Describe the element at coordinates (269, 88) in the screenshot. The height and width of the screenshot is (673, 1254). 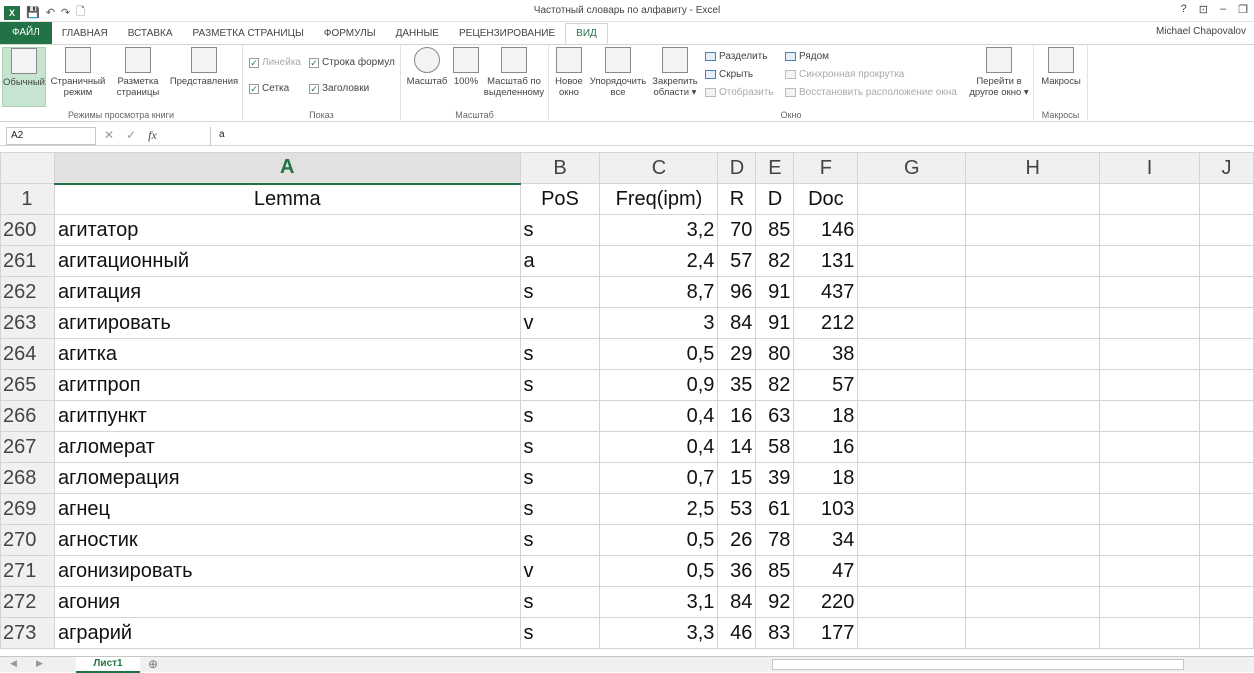
I see `grid-checkbox: ✓ Сетка` at that location.